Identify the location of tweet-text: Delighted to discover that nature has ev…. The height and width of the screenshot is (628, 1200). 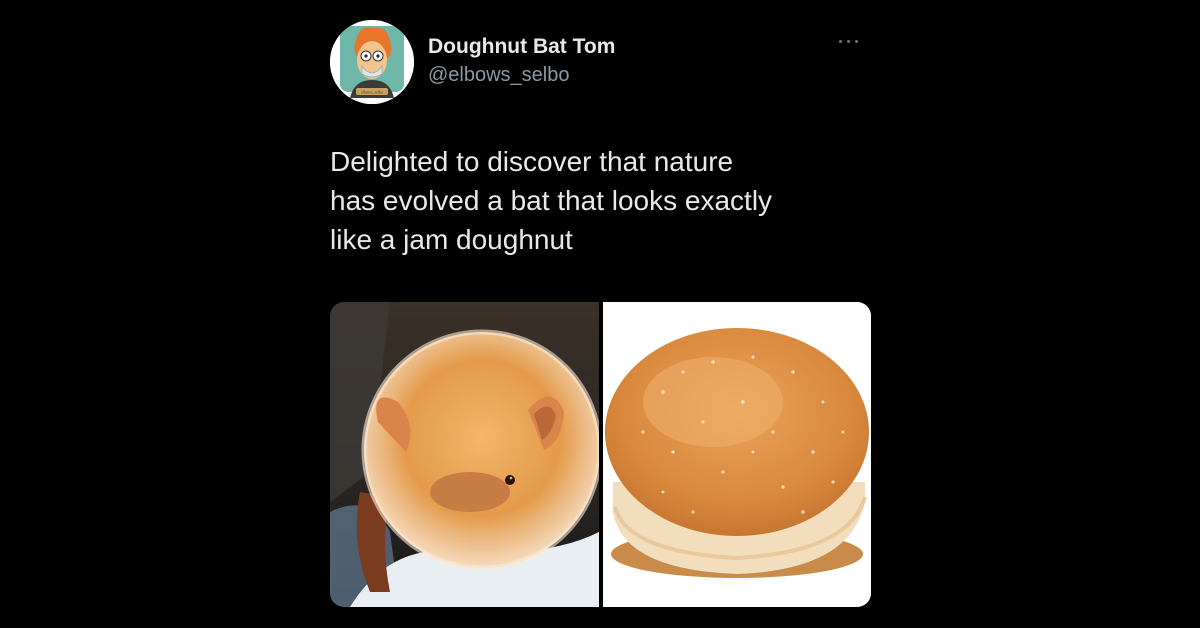
(551, 200).